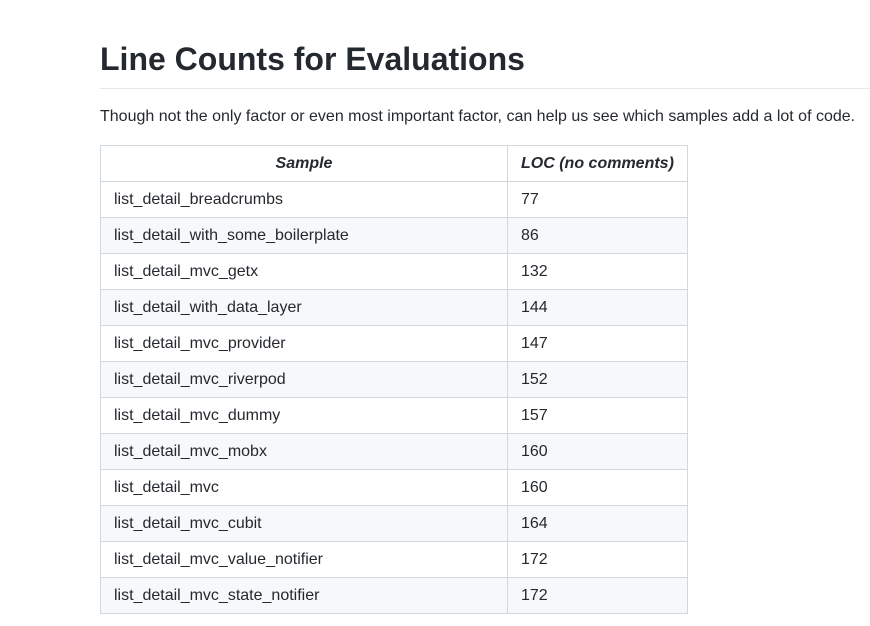 The image size is (870, 626). What do you see at coordinates (597, 379) in the screenshot?
I see `loc-cell: 152` at bounding box center [597, 379].